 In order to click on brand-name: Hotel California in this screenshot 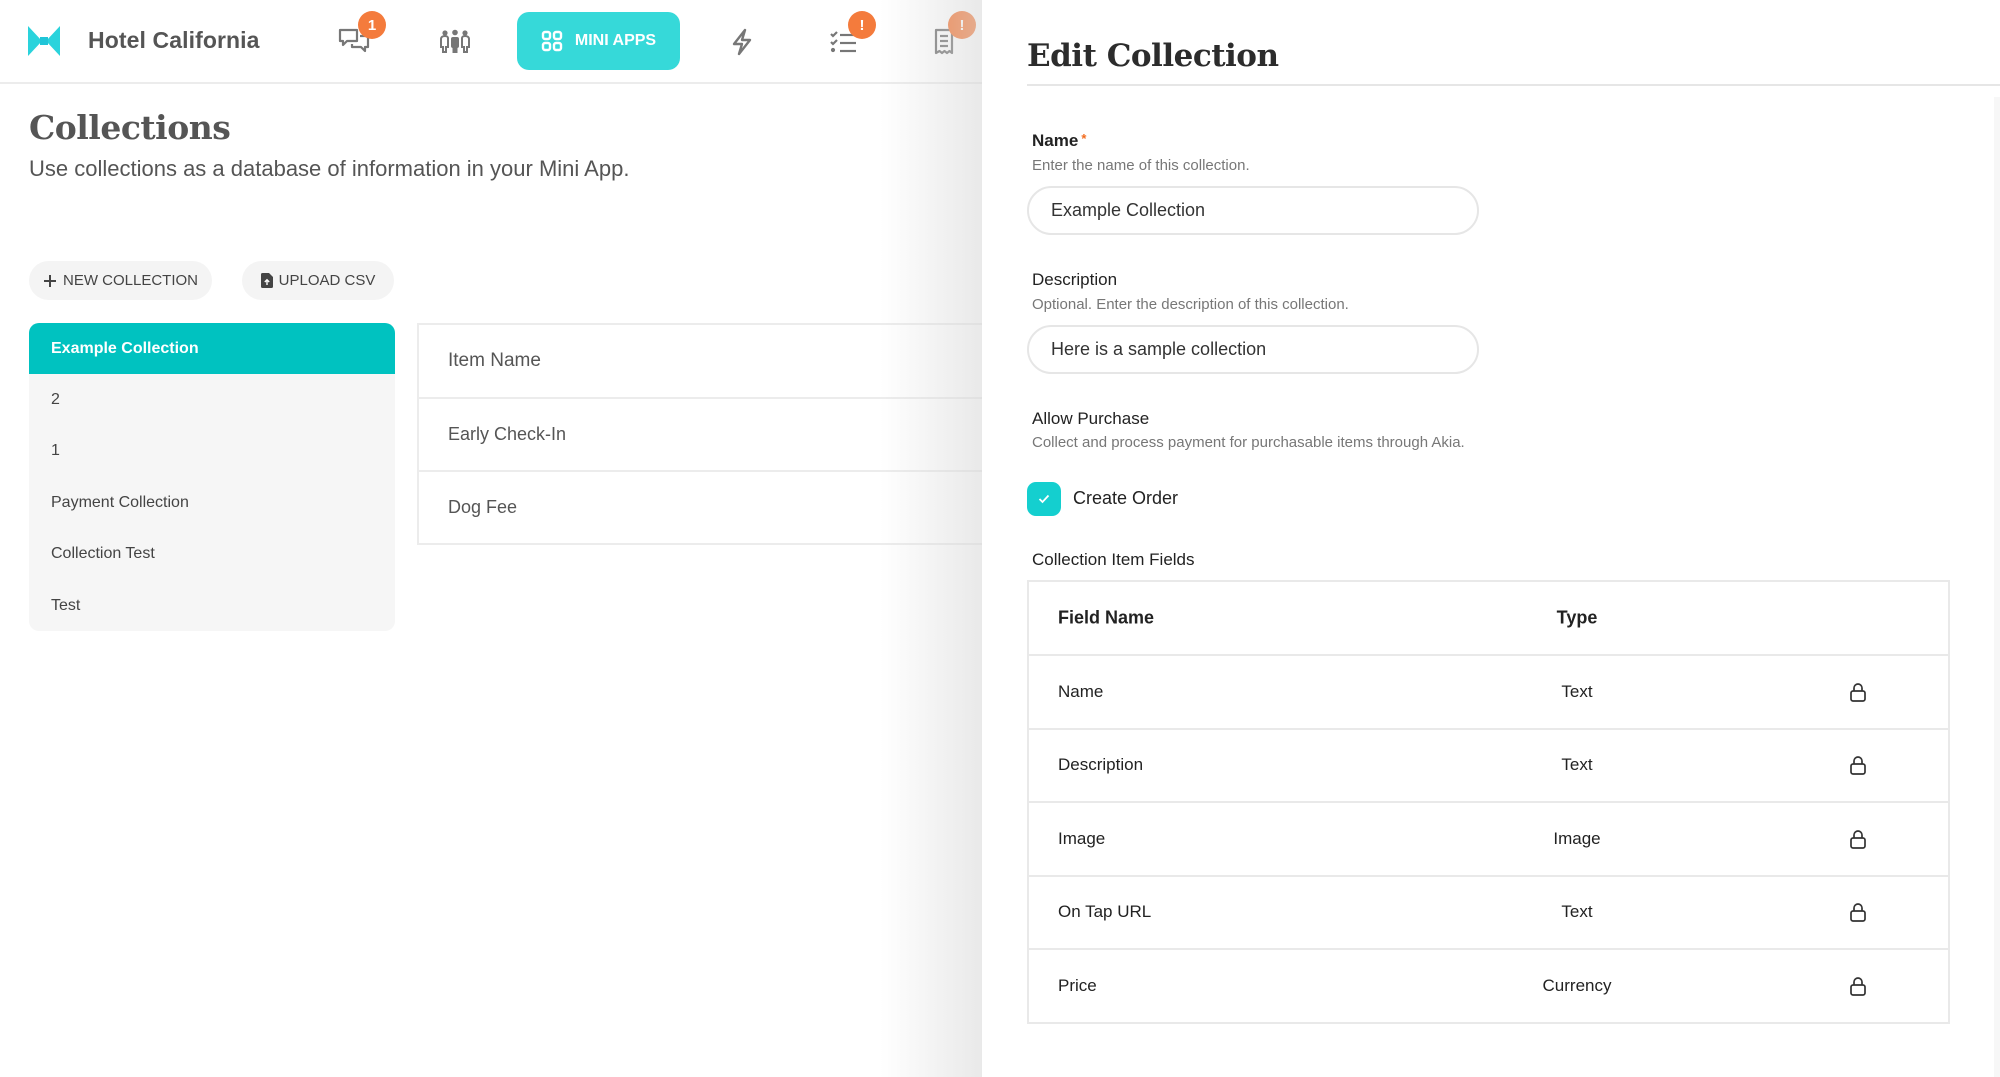, I will do `click(174, 40)`.